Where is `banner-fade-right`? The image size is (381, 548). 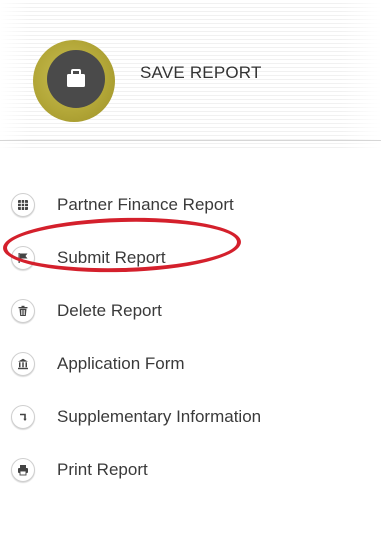
banner-fade-right is located at coordinates (361, 75).